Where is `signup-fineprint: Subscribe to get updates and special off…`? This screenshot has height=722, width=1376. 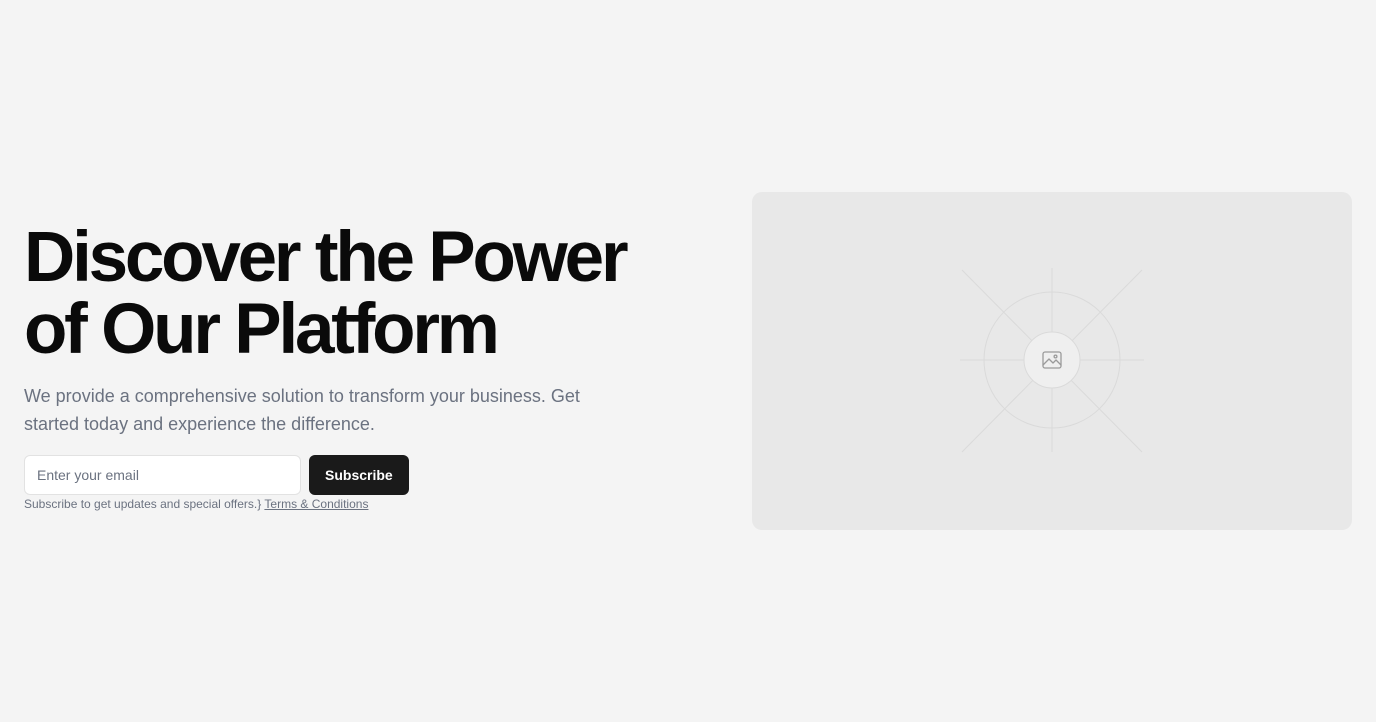 signup-fineprint: Subscribe to get updates and special off… is located at coordinates (354, 504).